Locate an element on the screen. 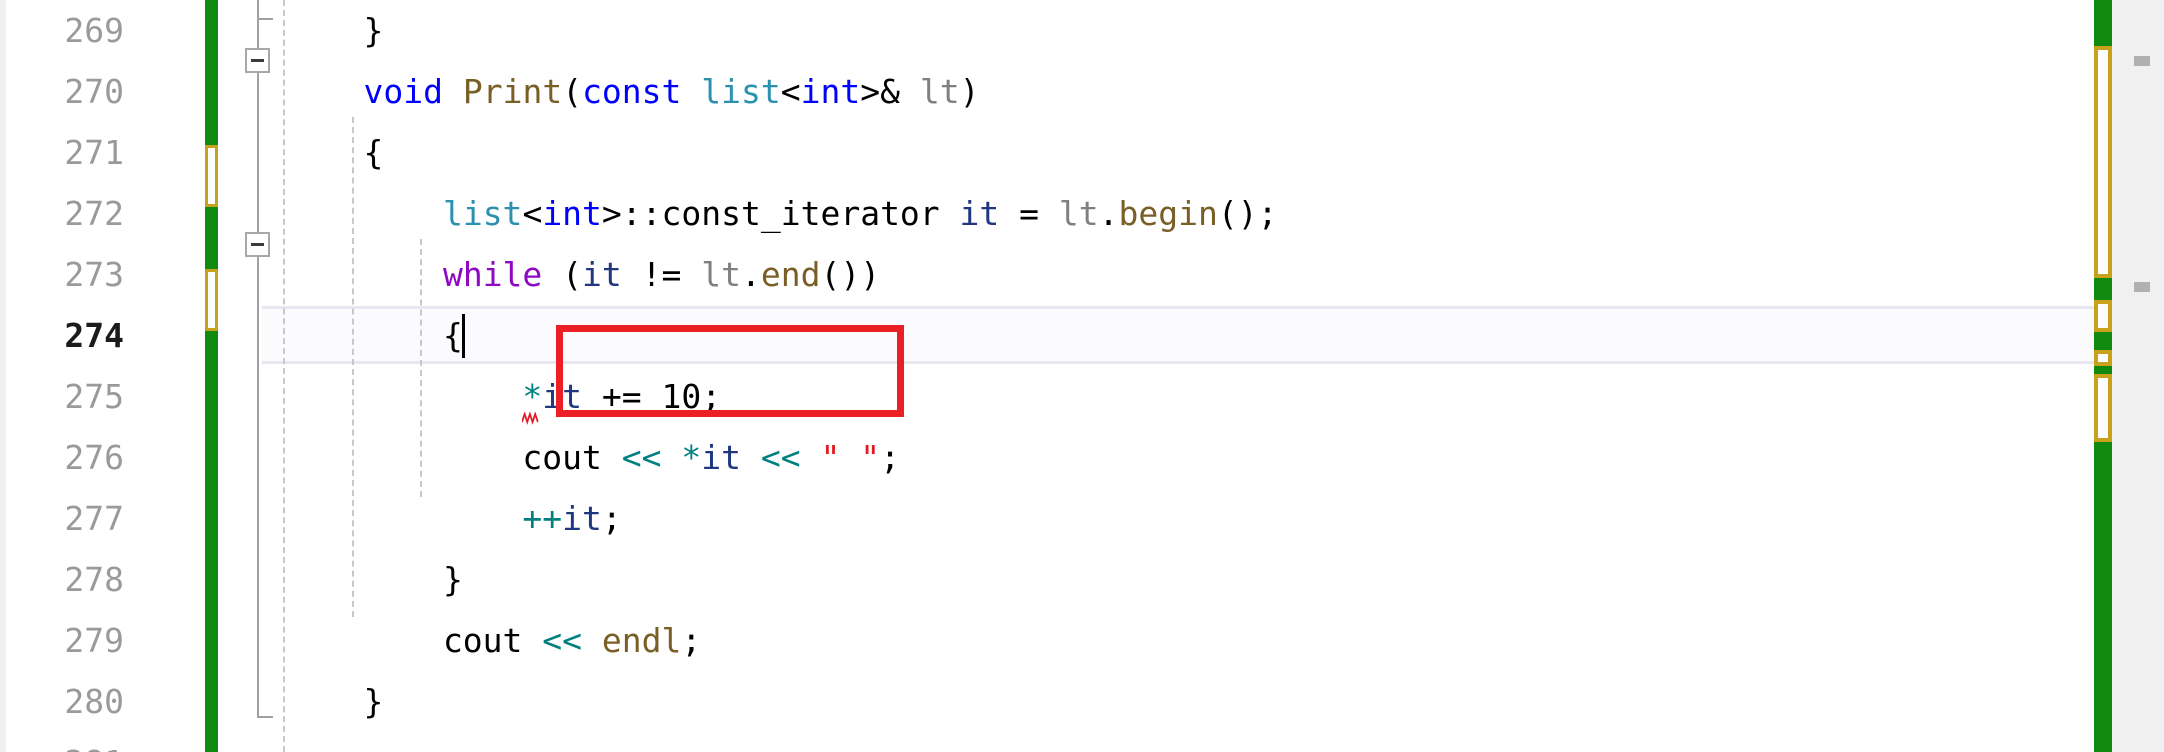 The image size is (2164, 752). scrollbar-change-markers is located at coordinates (2103, 376).